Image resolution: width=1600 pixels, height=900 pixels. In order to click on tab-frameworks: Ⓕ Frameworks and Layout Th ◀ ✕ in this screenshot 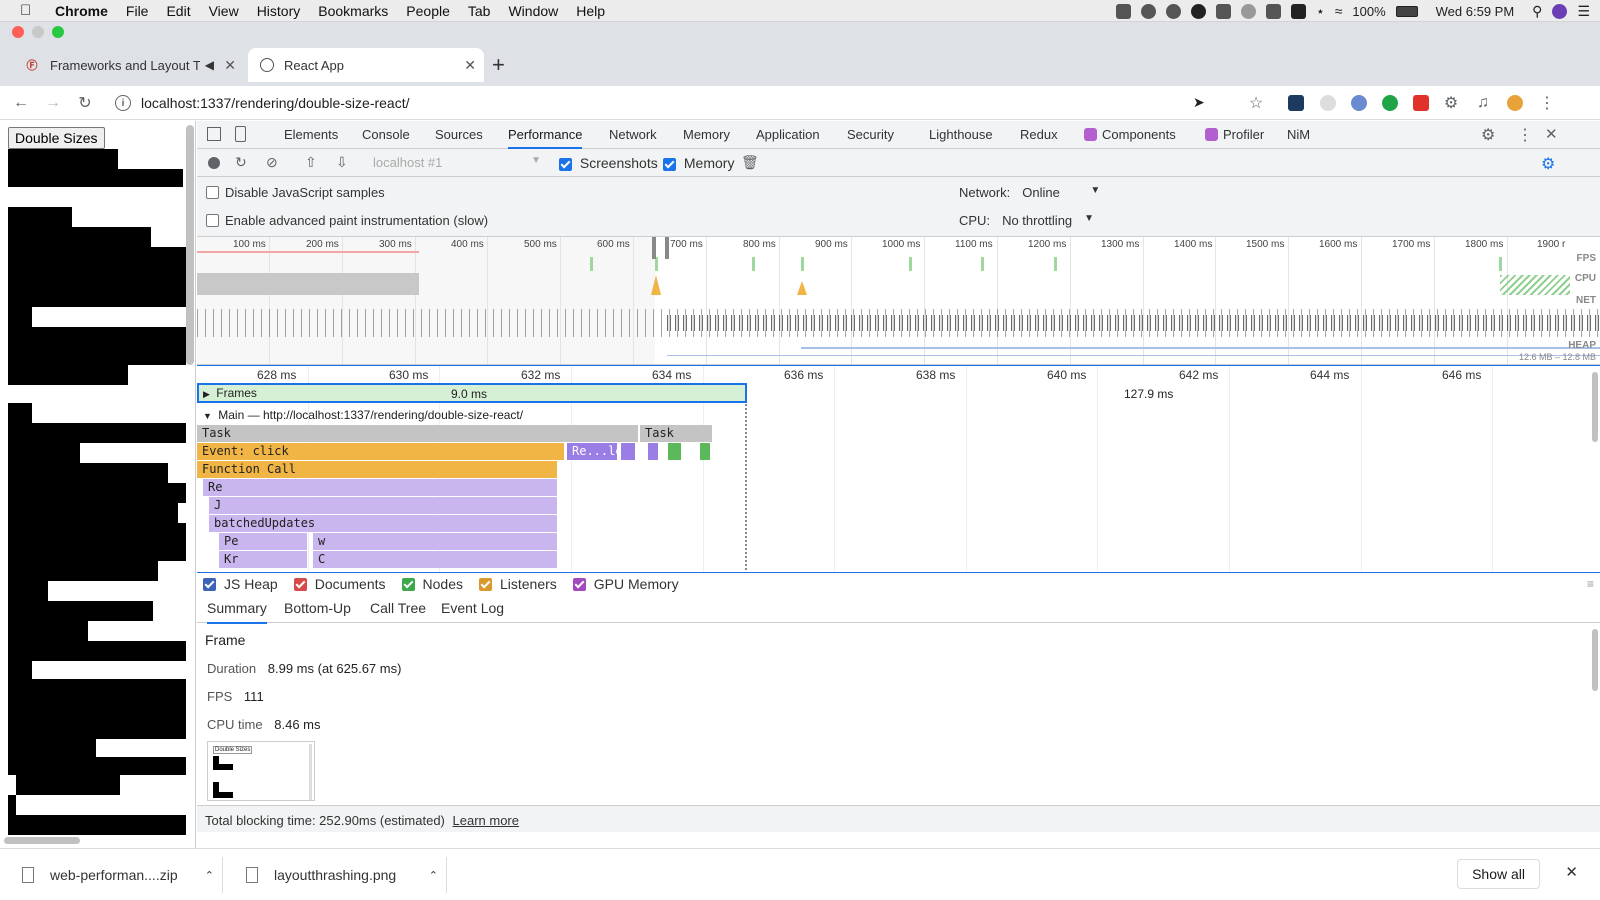, I will do `click(128, 65)`.